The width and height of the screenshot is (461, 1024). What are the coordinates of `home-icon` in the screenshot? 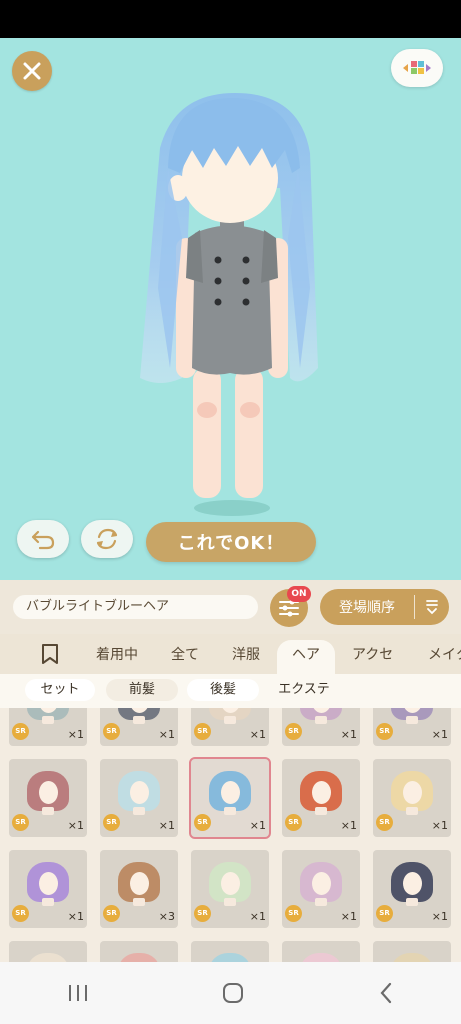 It's located at (233, 993).